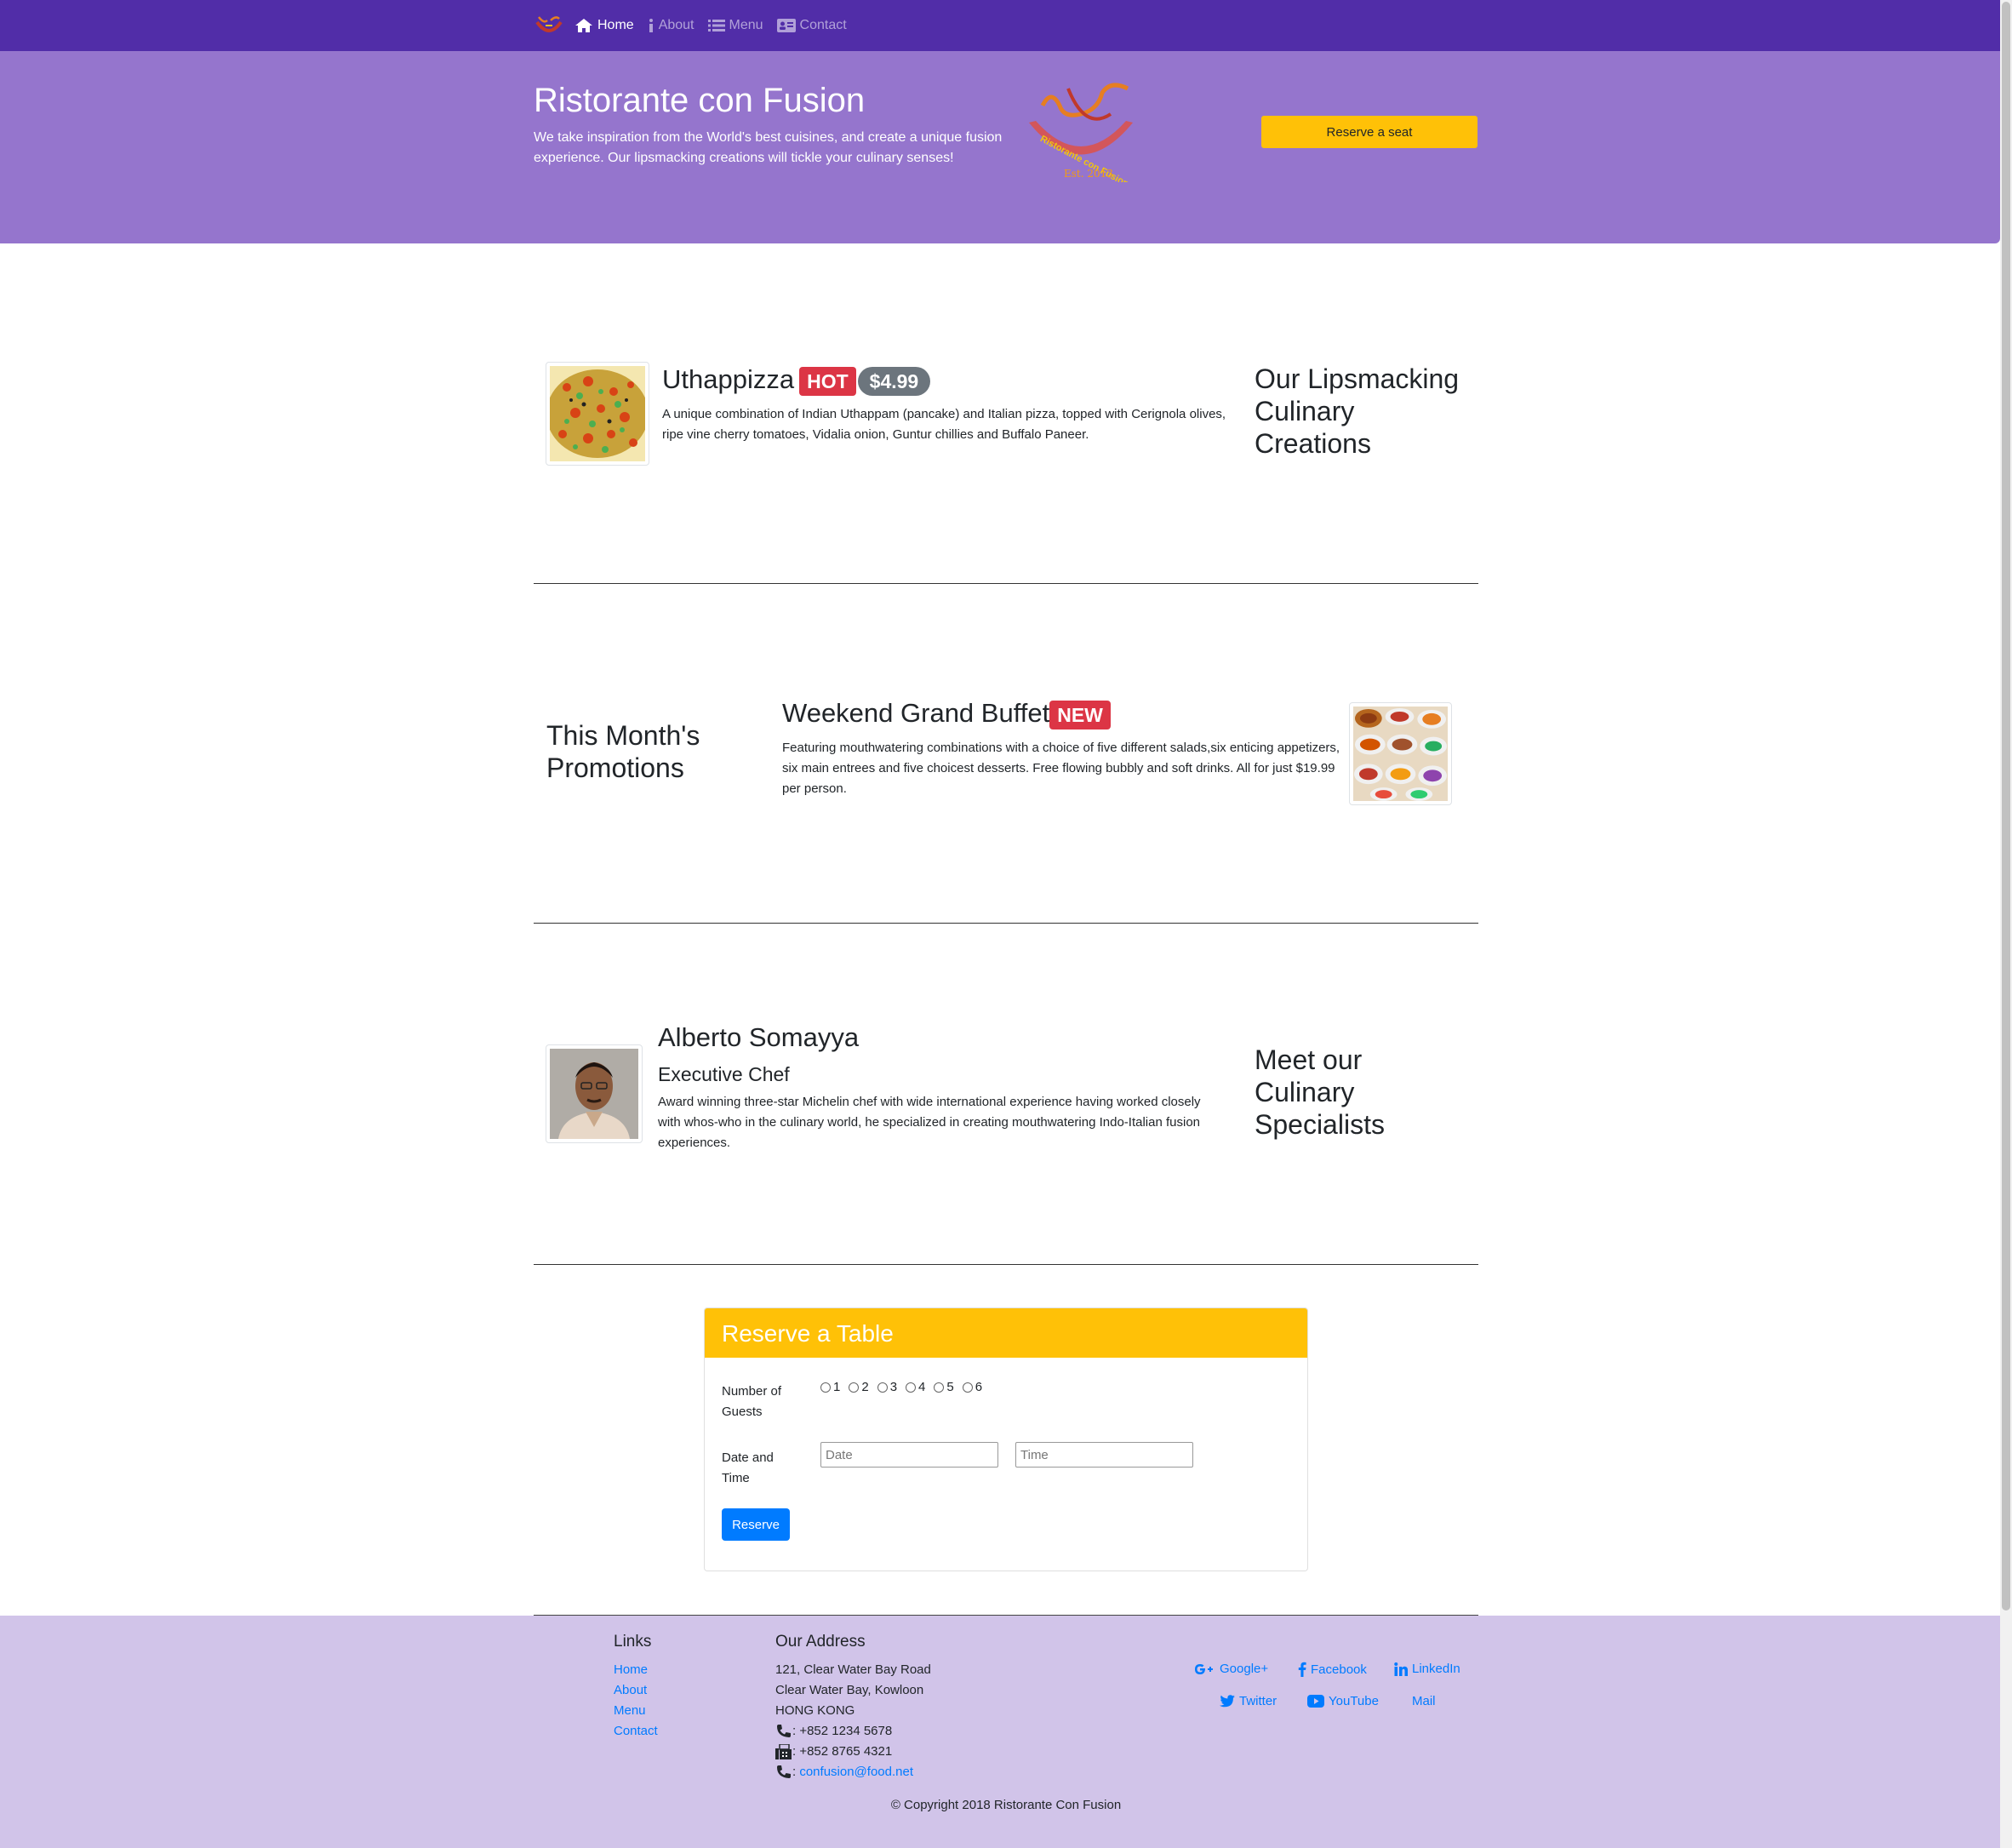 The width and height of the screenshot is (2012, 1848). What do you see at coordinates (796, 1772) in the screenshot?
I see `email-prefix: :` at bounding box center [796, 1772].